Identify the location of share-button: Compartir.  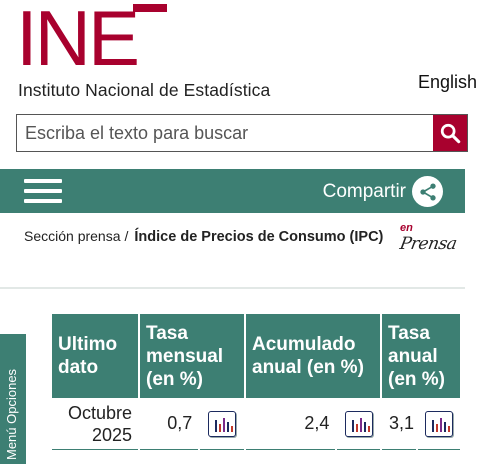
(383, 191).